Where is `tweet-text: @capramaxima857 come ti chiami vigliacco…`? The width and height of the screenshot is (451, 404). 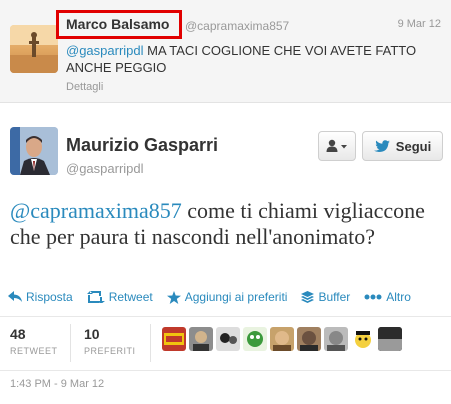 tweet-text: @capramaxima857 come ti chiami vigliacco… is located at coordinates (220, 224).